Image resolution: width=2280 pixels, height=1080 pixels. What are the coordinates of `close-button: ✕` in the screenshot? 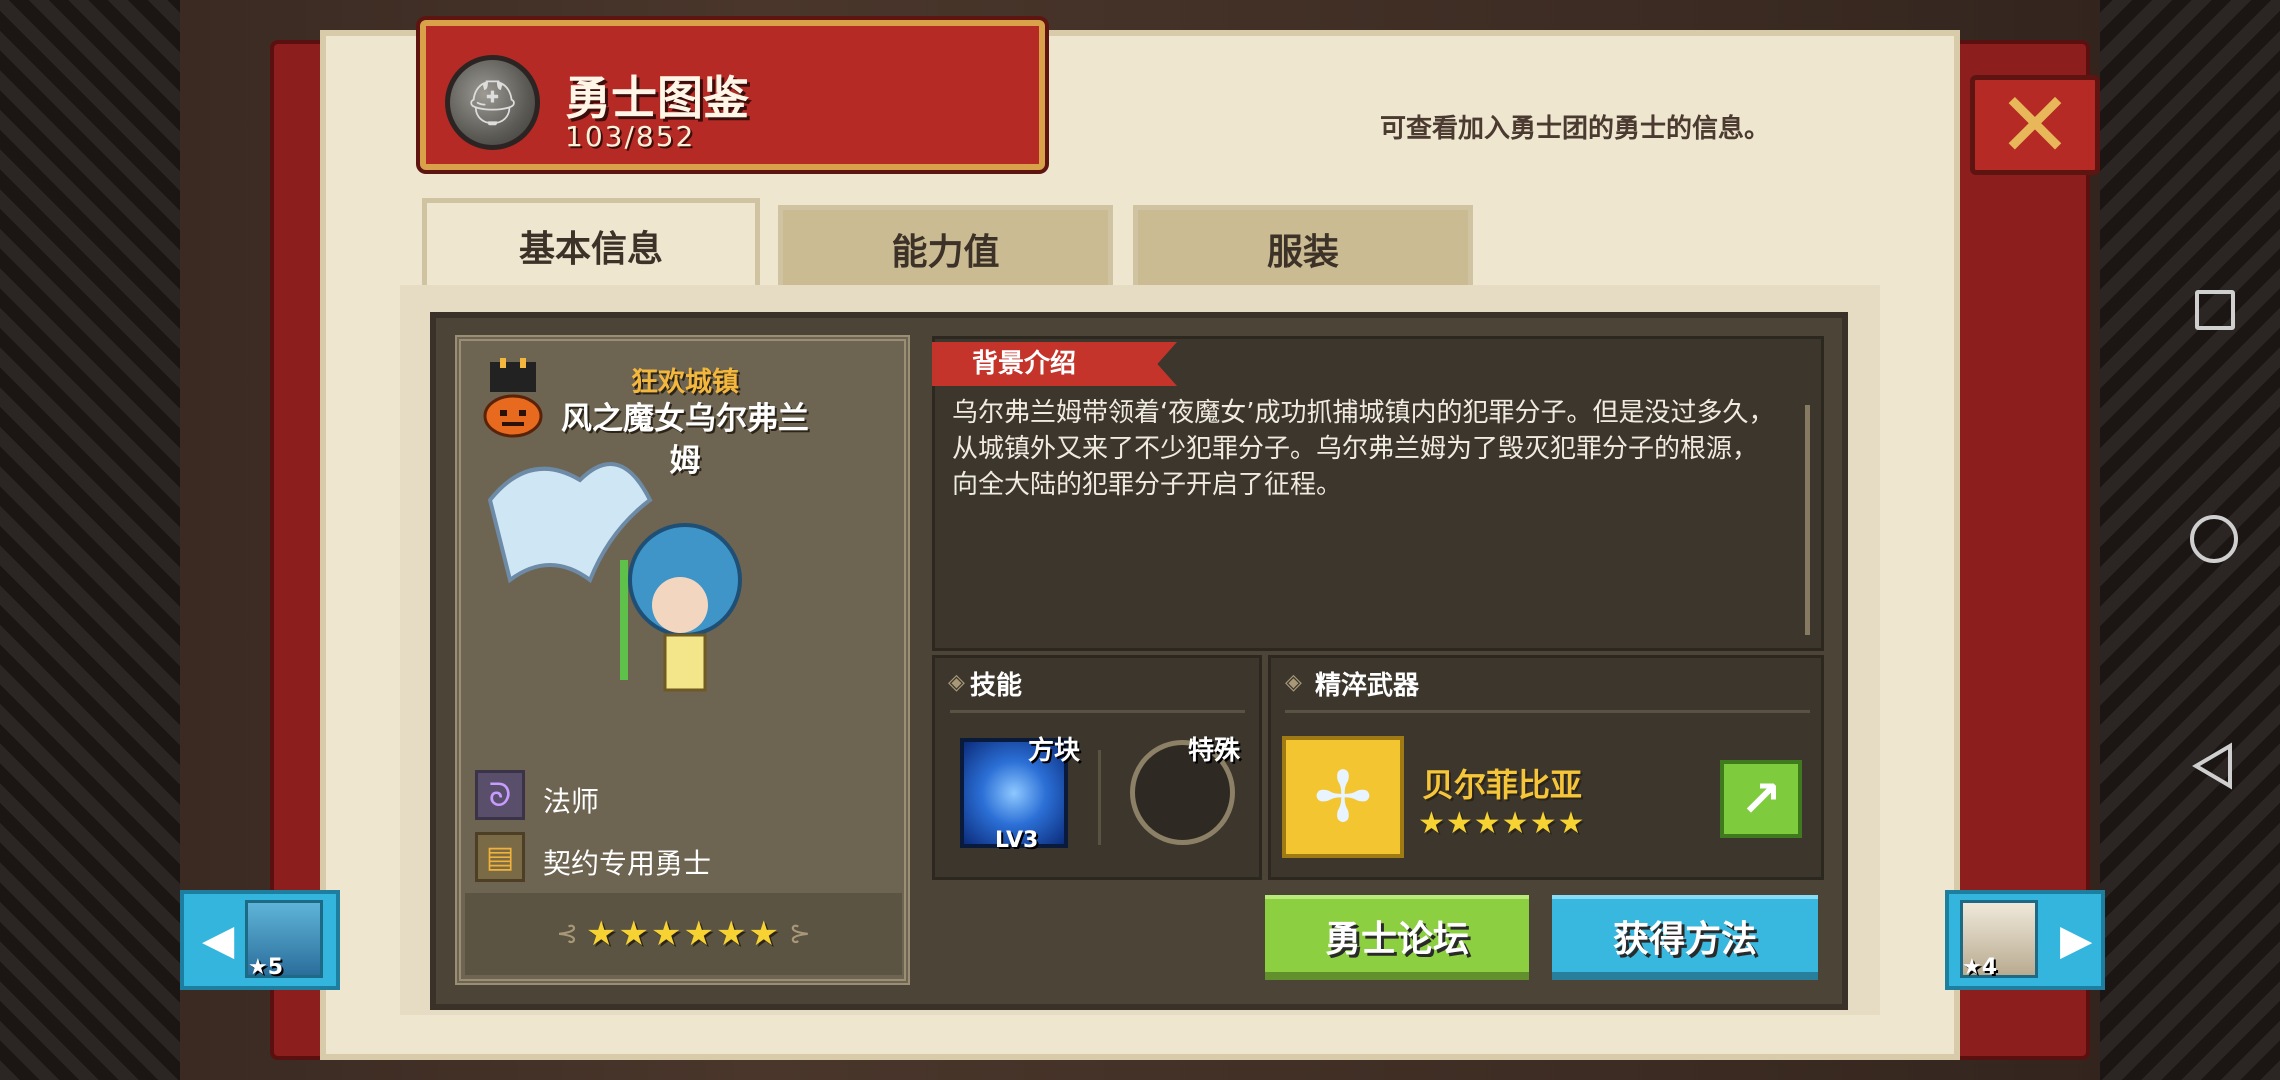 It's located at (2035, 125).